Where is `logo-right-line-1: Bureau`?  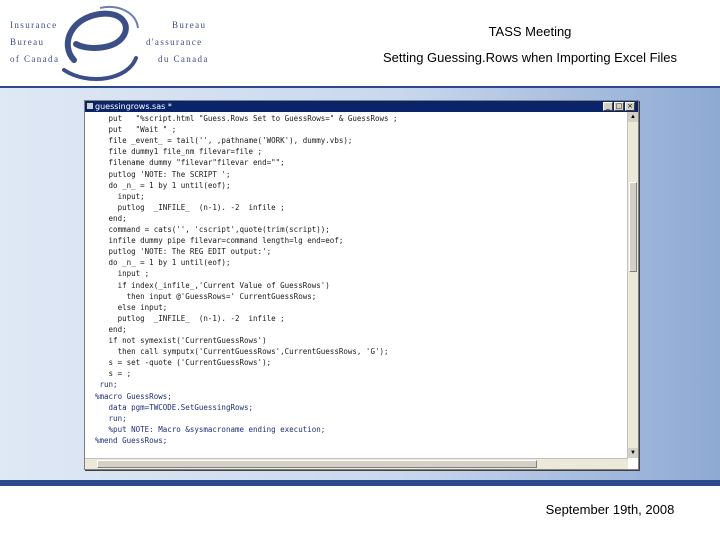
logo-right-line-1: Bureau is located at coordinates (189, 25).